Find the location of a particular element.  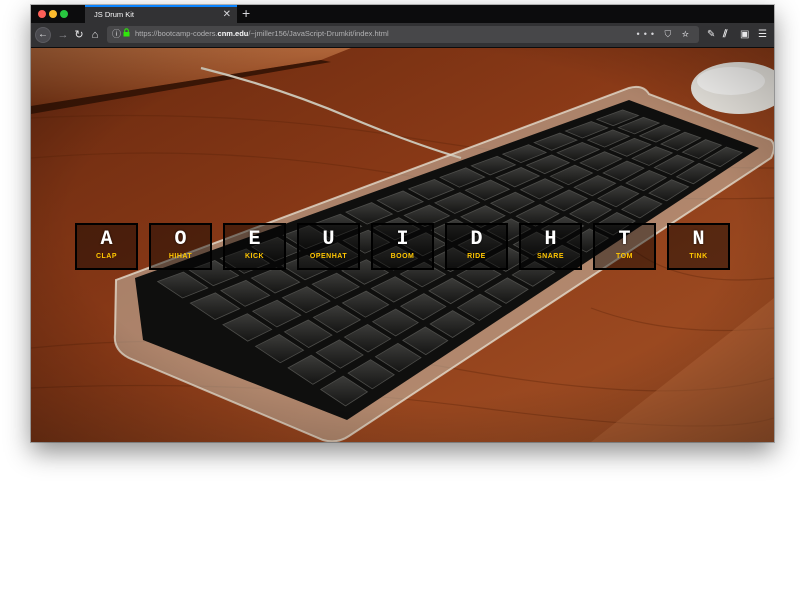

tab-strip: JS Drum Kit ✕ + is located at coordinates (402, 14).